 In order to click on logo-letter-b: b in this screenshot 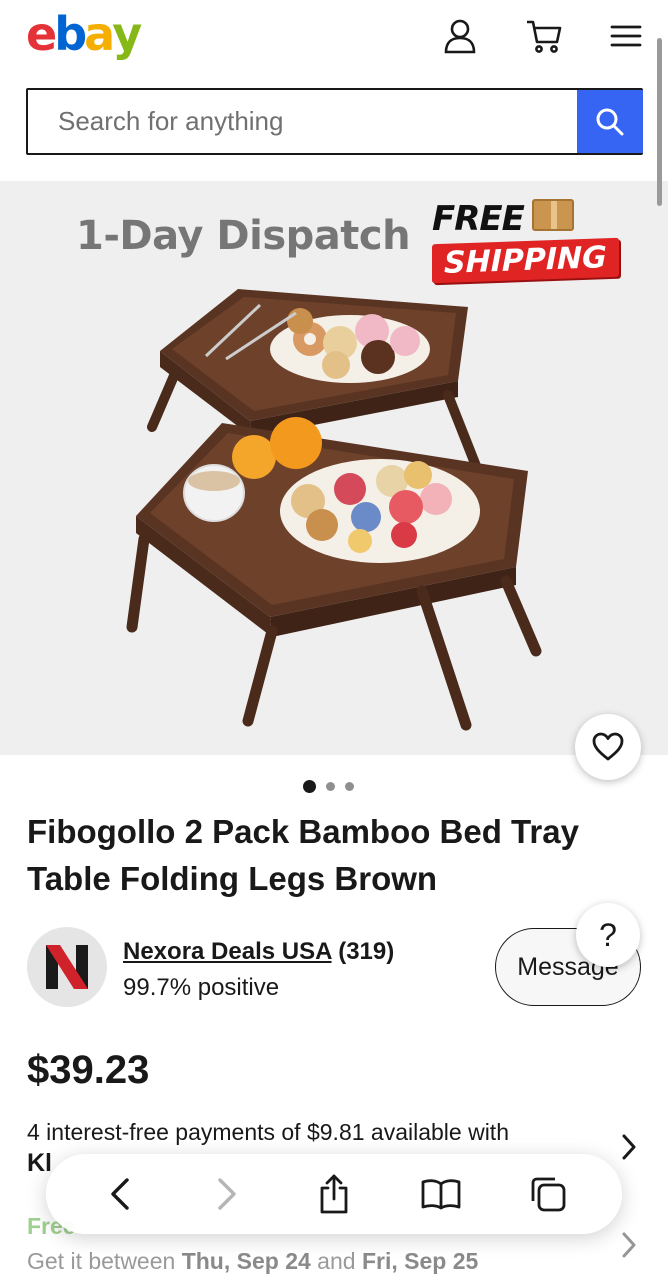, I will do `click(70, 34)`.